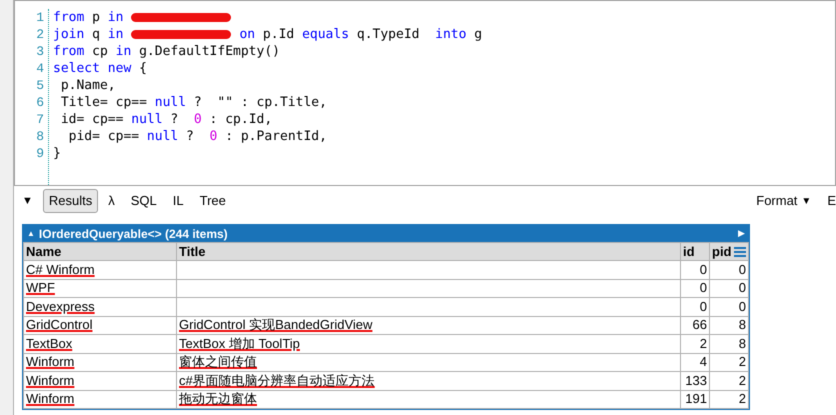  I want to click on table-cell: c#界面随电脑分辨率自动适应方法, so click(428, 381).